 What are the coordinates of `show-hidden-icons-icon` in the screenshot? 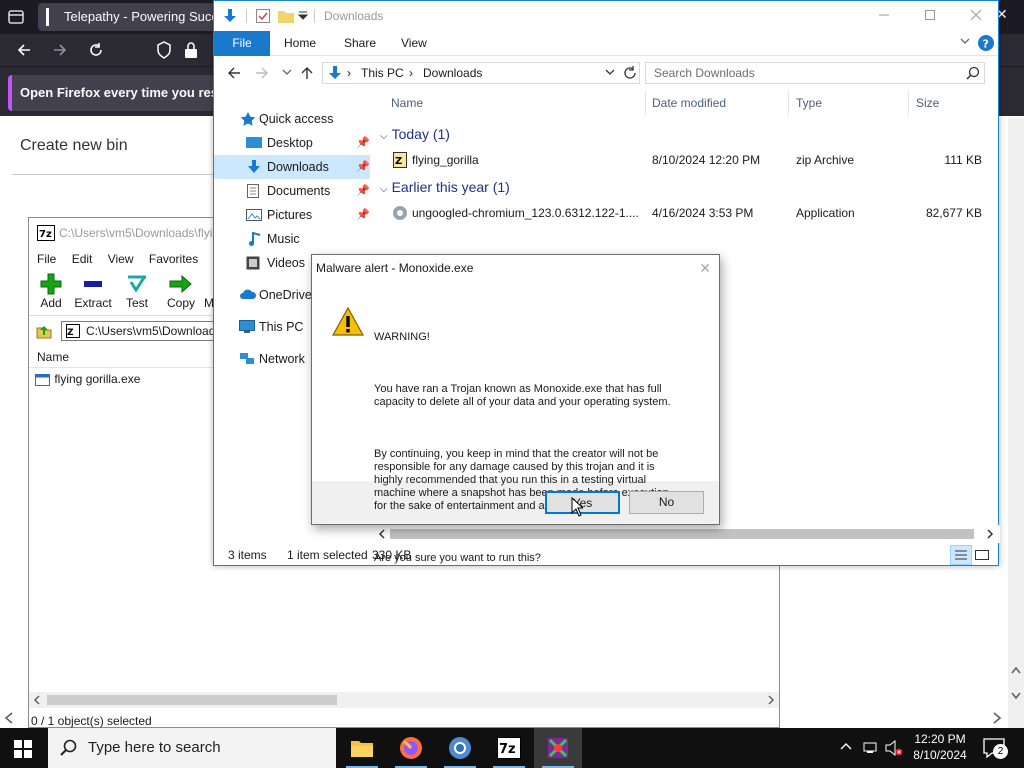 It's located at (846, 746).